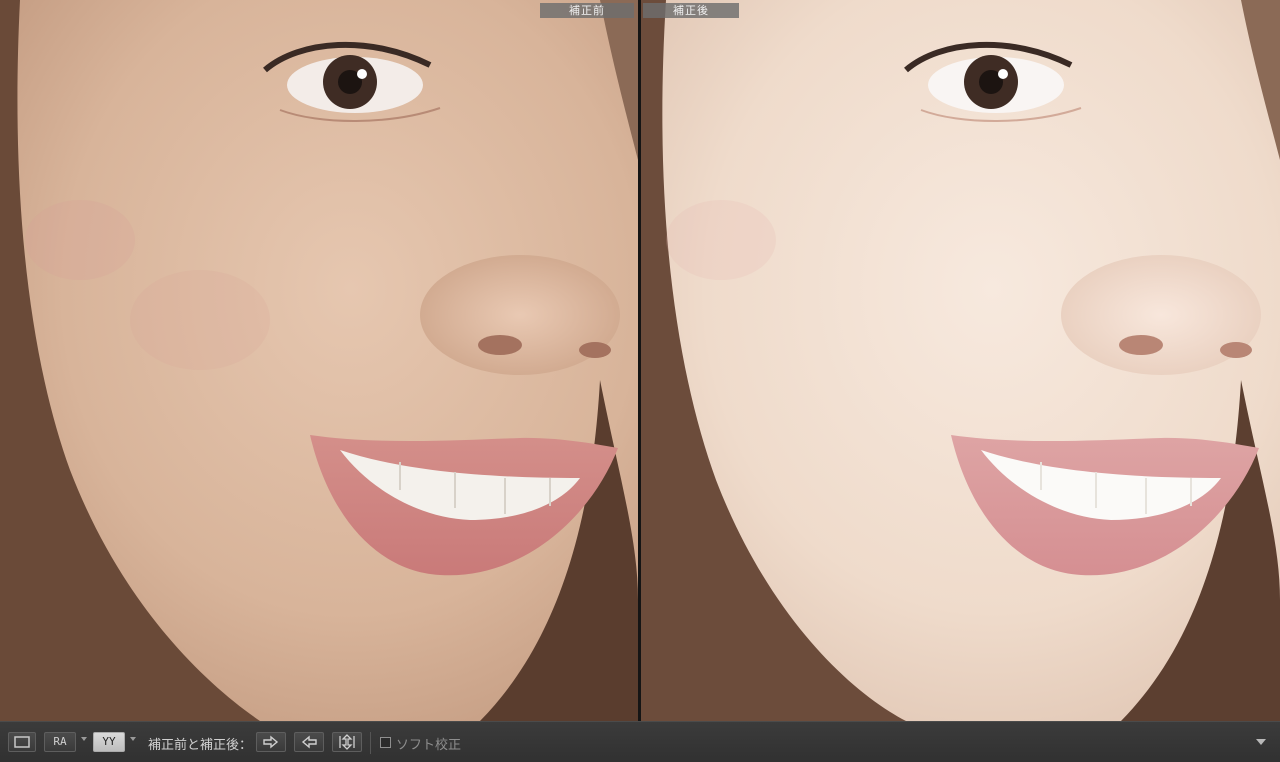  I want to click on chevron-down-icon, so click(1261, 742).